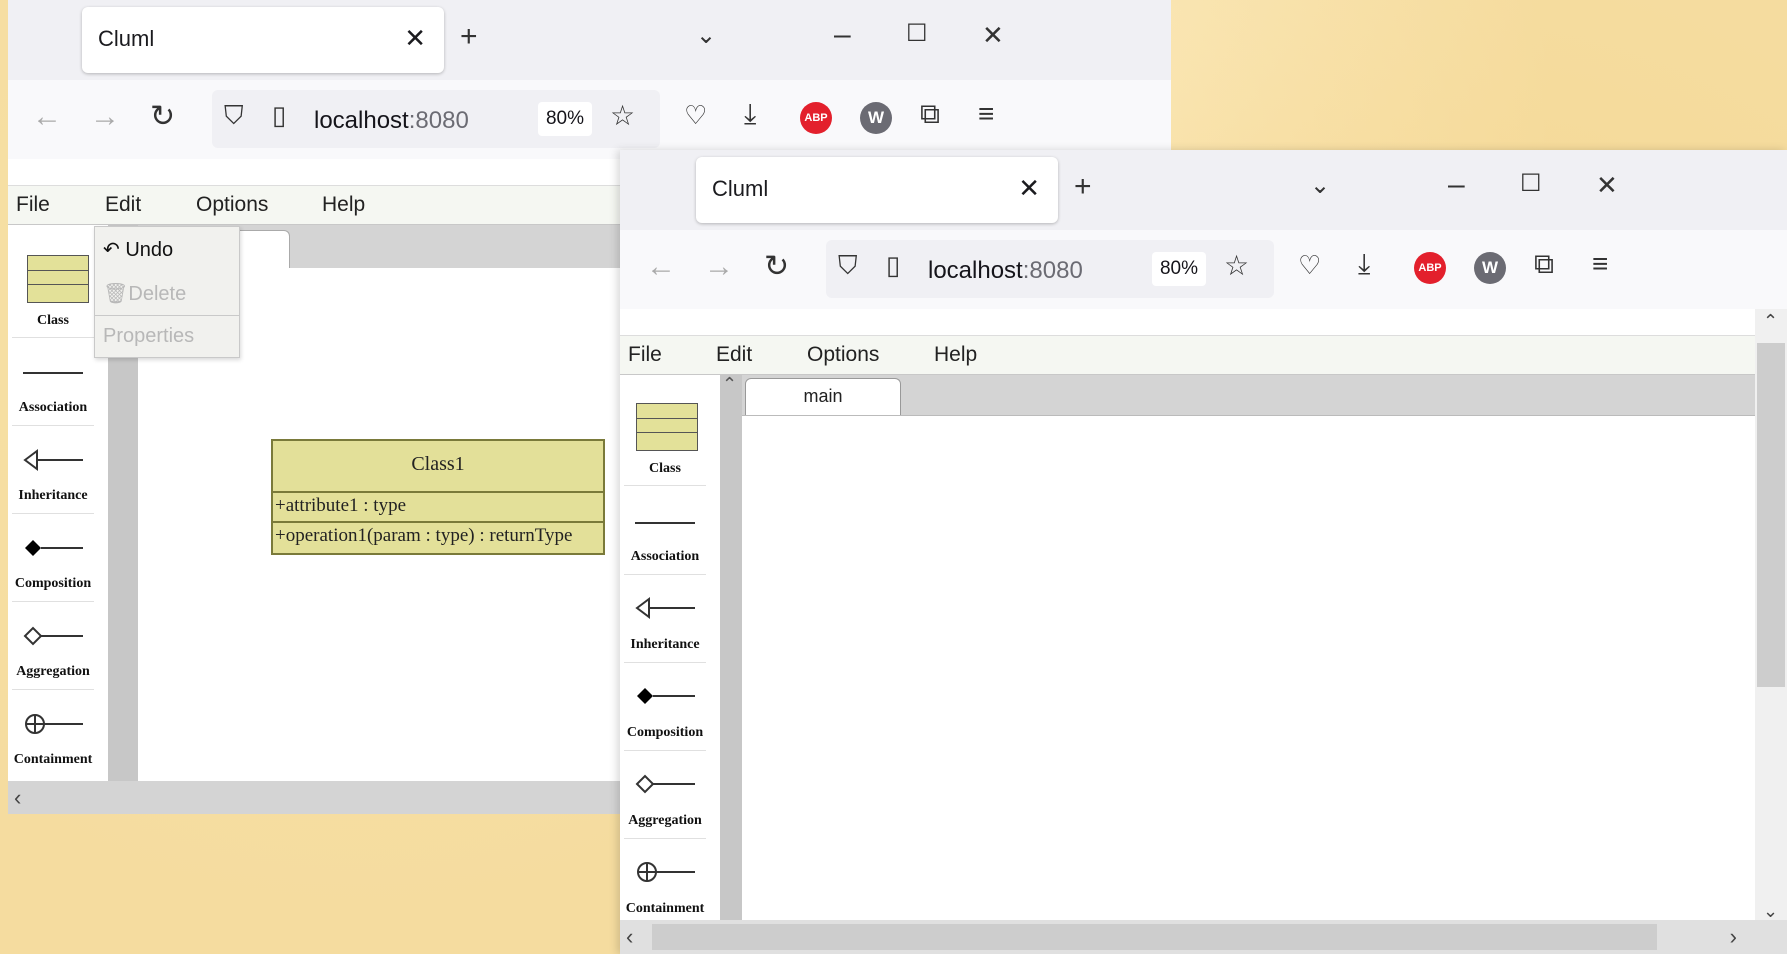 This screenshot has width=1787, height=954. Describe the element at coordinates (126, 38) in the screenshot. I see `tab-title: Cluml` at that location.